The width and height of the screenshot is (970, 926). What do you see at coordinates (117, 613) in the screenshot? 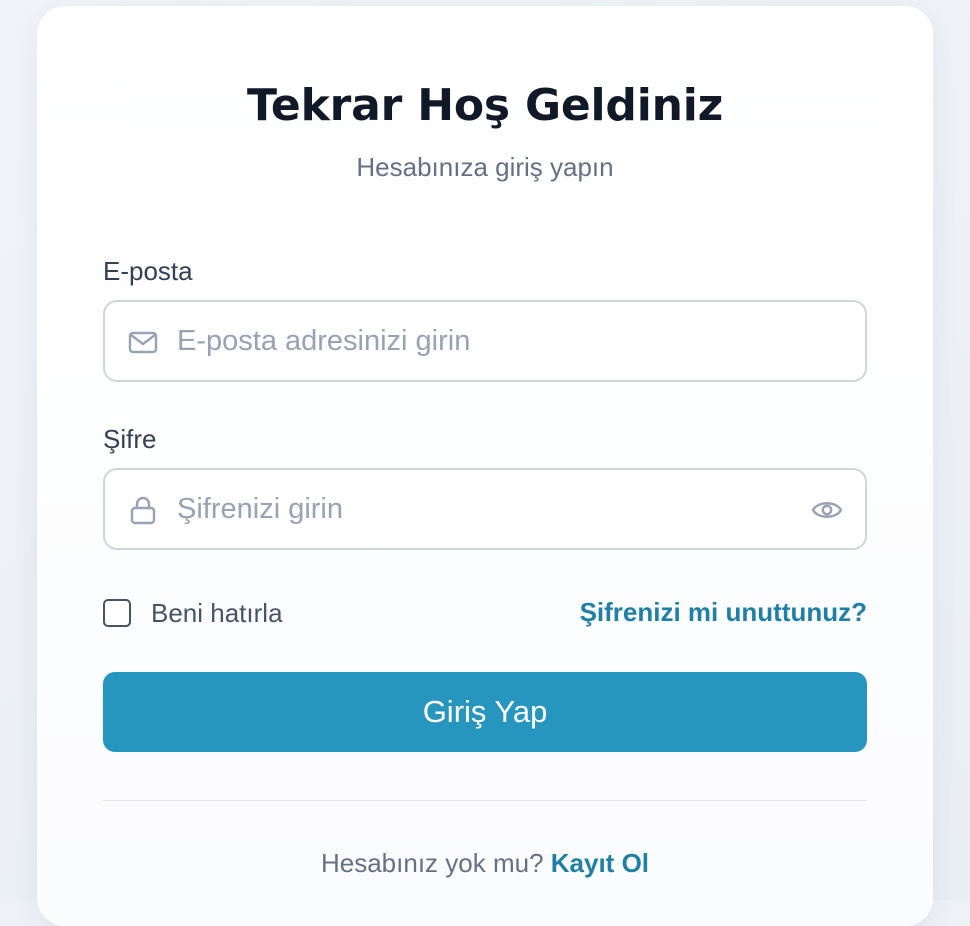
I see `remember-checkbox` at bounding box center [117, 613].